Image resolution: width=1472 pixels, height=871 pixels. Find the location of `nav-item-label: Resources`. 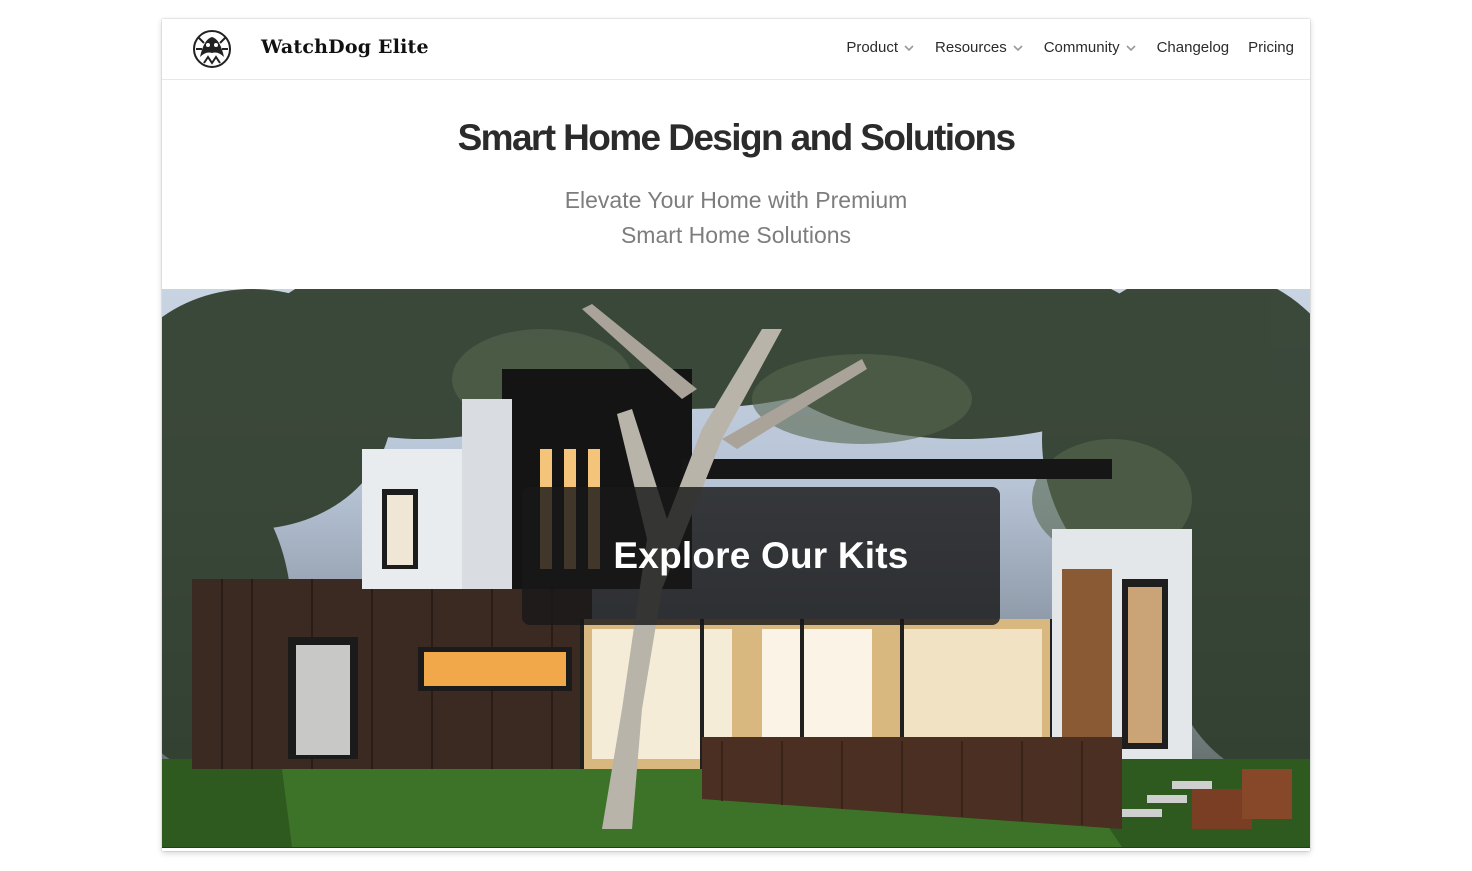

nav-item-label: Resources is located at coordinates (971, 47).